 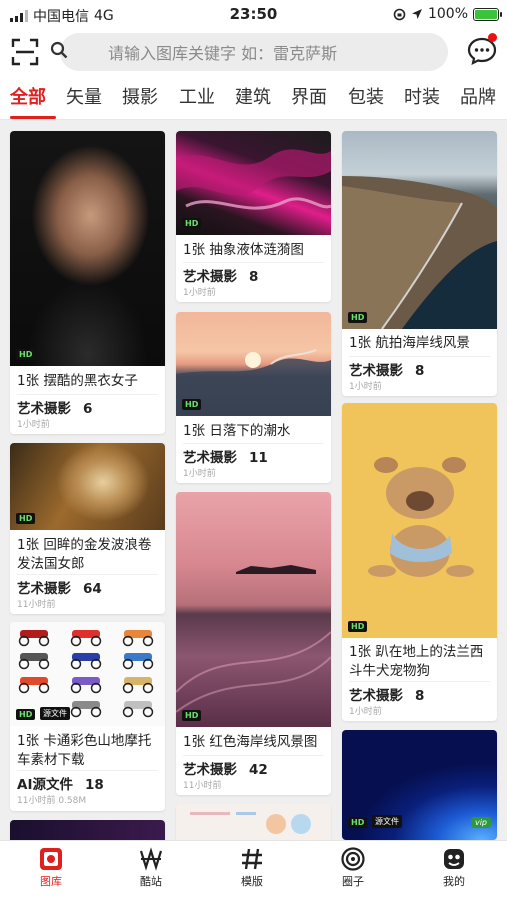 I want to click on active-tab-indicator, so click(x=33, y=117).